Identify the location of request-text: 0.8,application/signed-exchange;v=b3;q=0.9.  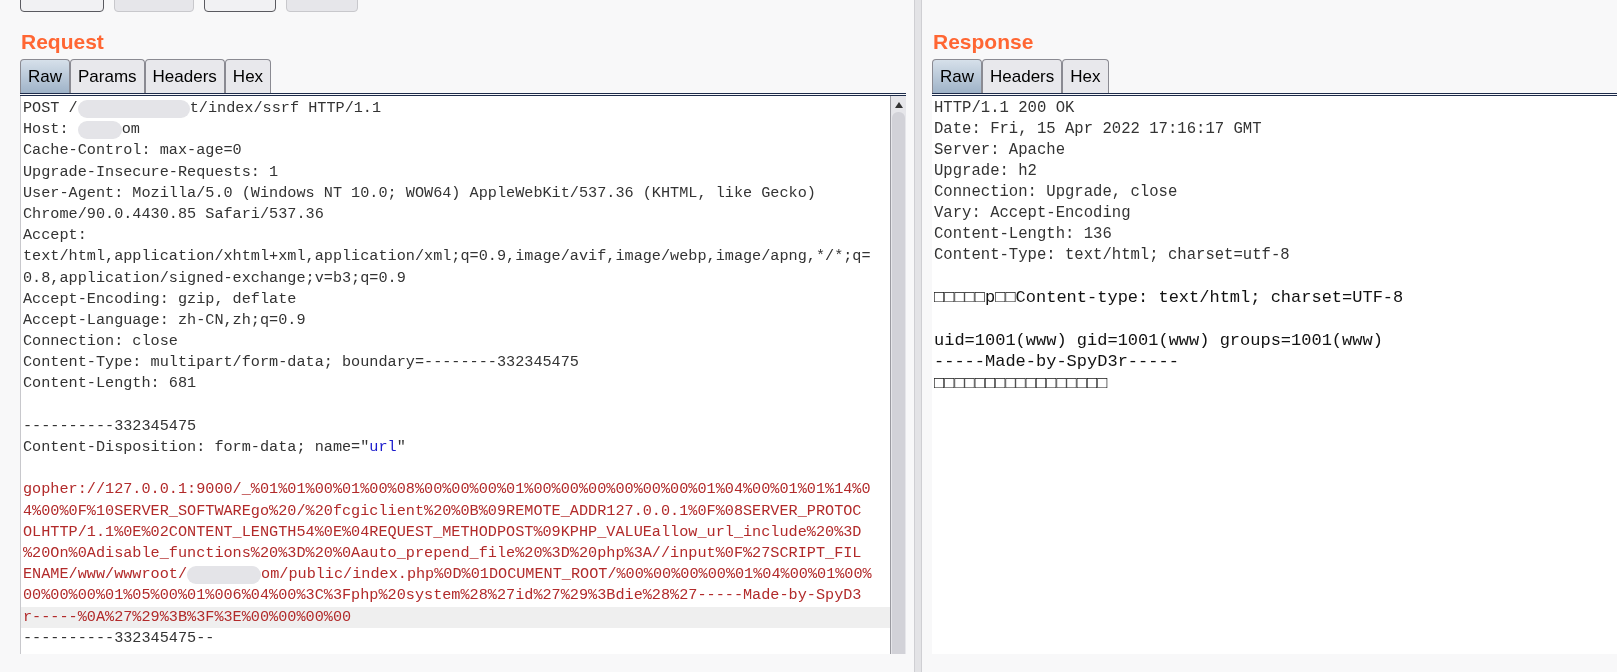
(214, 278).